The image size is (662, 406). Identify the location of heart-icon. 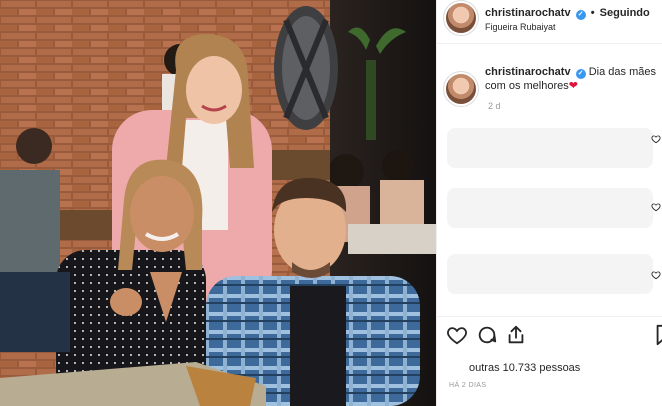
(457, 335).